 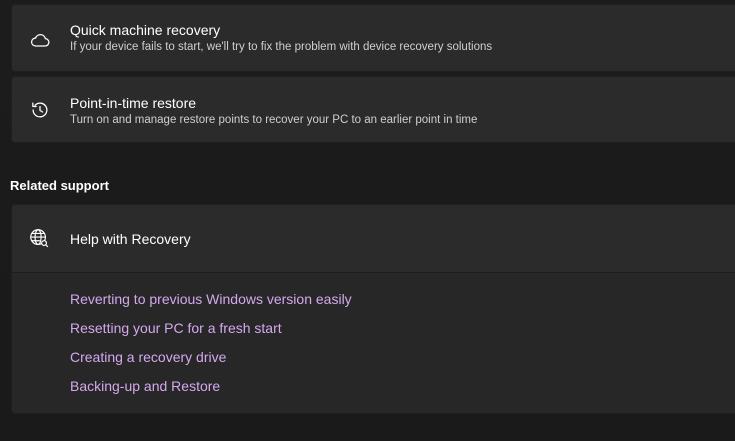 I want to click on globe-icon, so click(x=39, y=238).